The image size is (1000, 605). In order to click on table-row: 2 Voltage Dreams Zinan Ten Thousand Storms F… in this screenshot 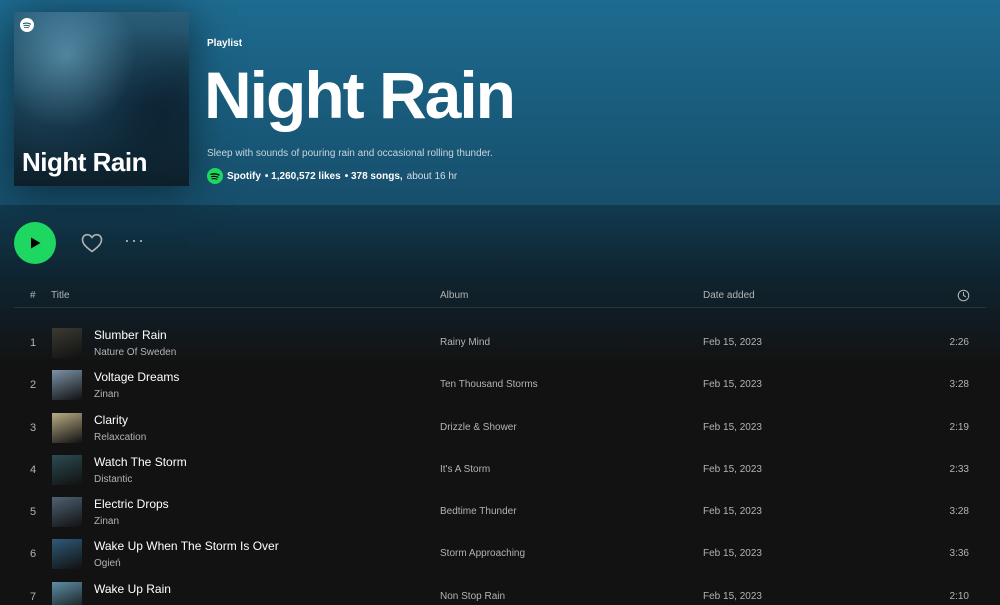, I will do `click(500, 383)`.